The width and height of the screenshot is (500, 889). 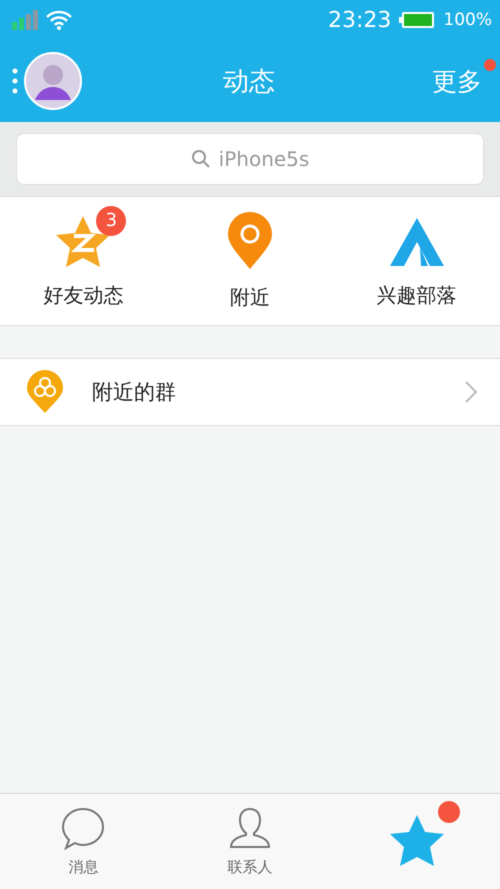 I want to click on status-time: 23:23, so click(x=360, y=20).